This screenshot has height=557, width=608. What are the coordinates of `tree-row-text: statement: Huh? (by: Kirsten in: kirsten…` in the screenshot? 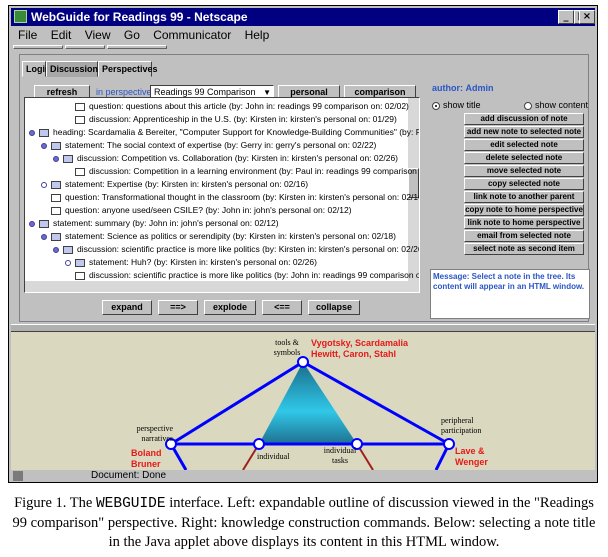 It's located at (203, 262).